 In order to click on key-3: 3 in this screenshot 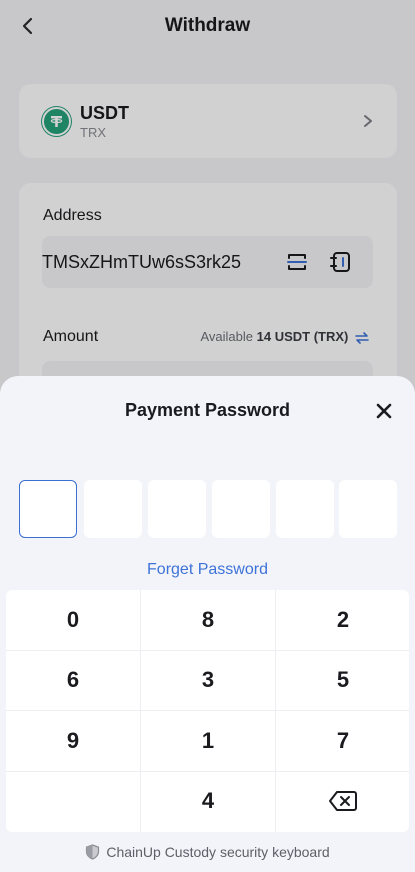, I will do `click(208, 680)`.